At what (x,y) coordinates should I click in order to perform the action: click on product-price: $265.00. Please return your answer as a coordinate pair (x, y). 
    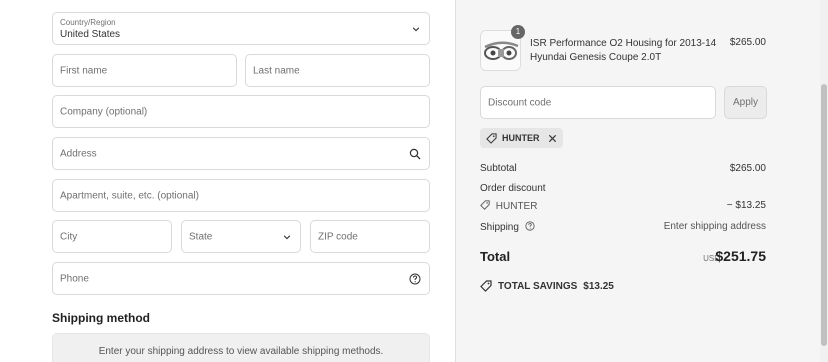
    Looking at the image, I should click on (747, 42).